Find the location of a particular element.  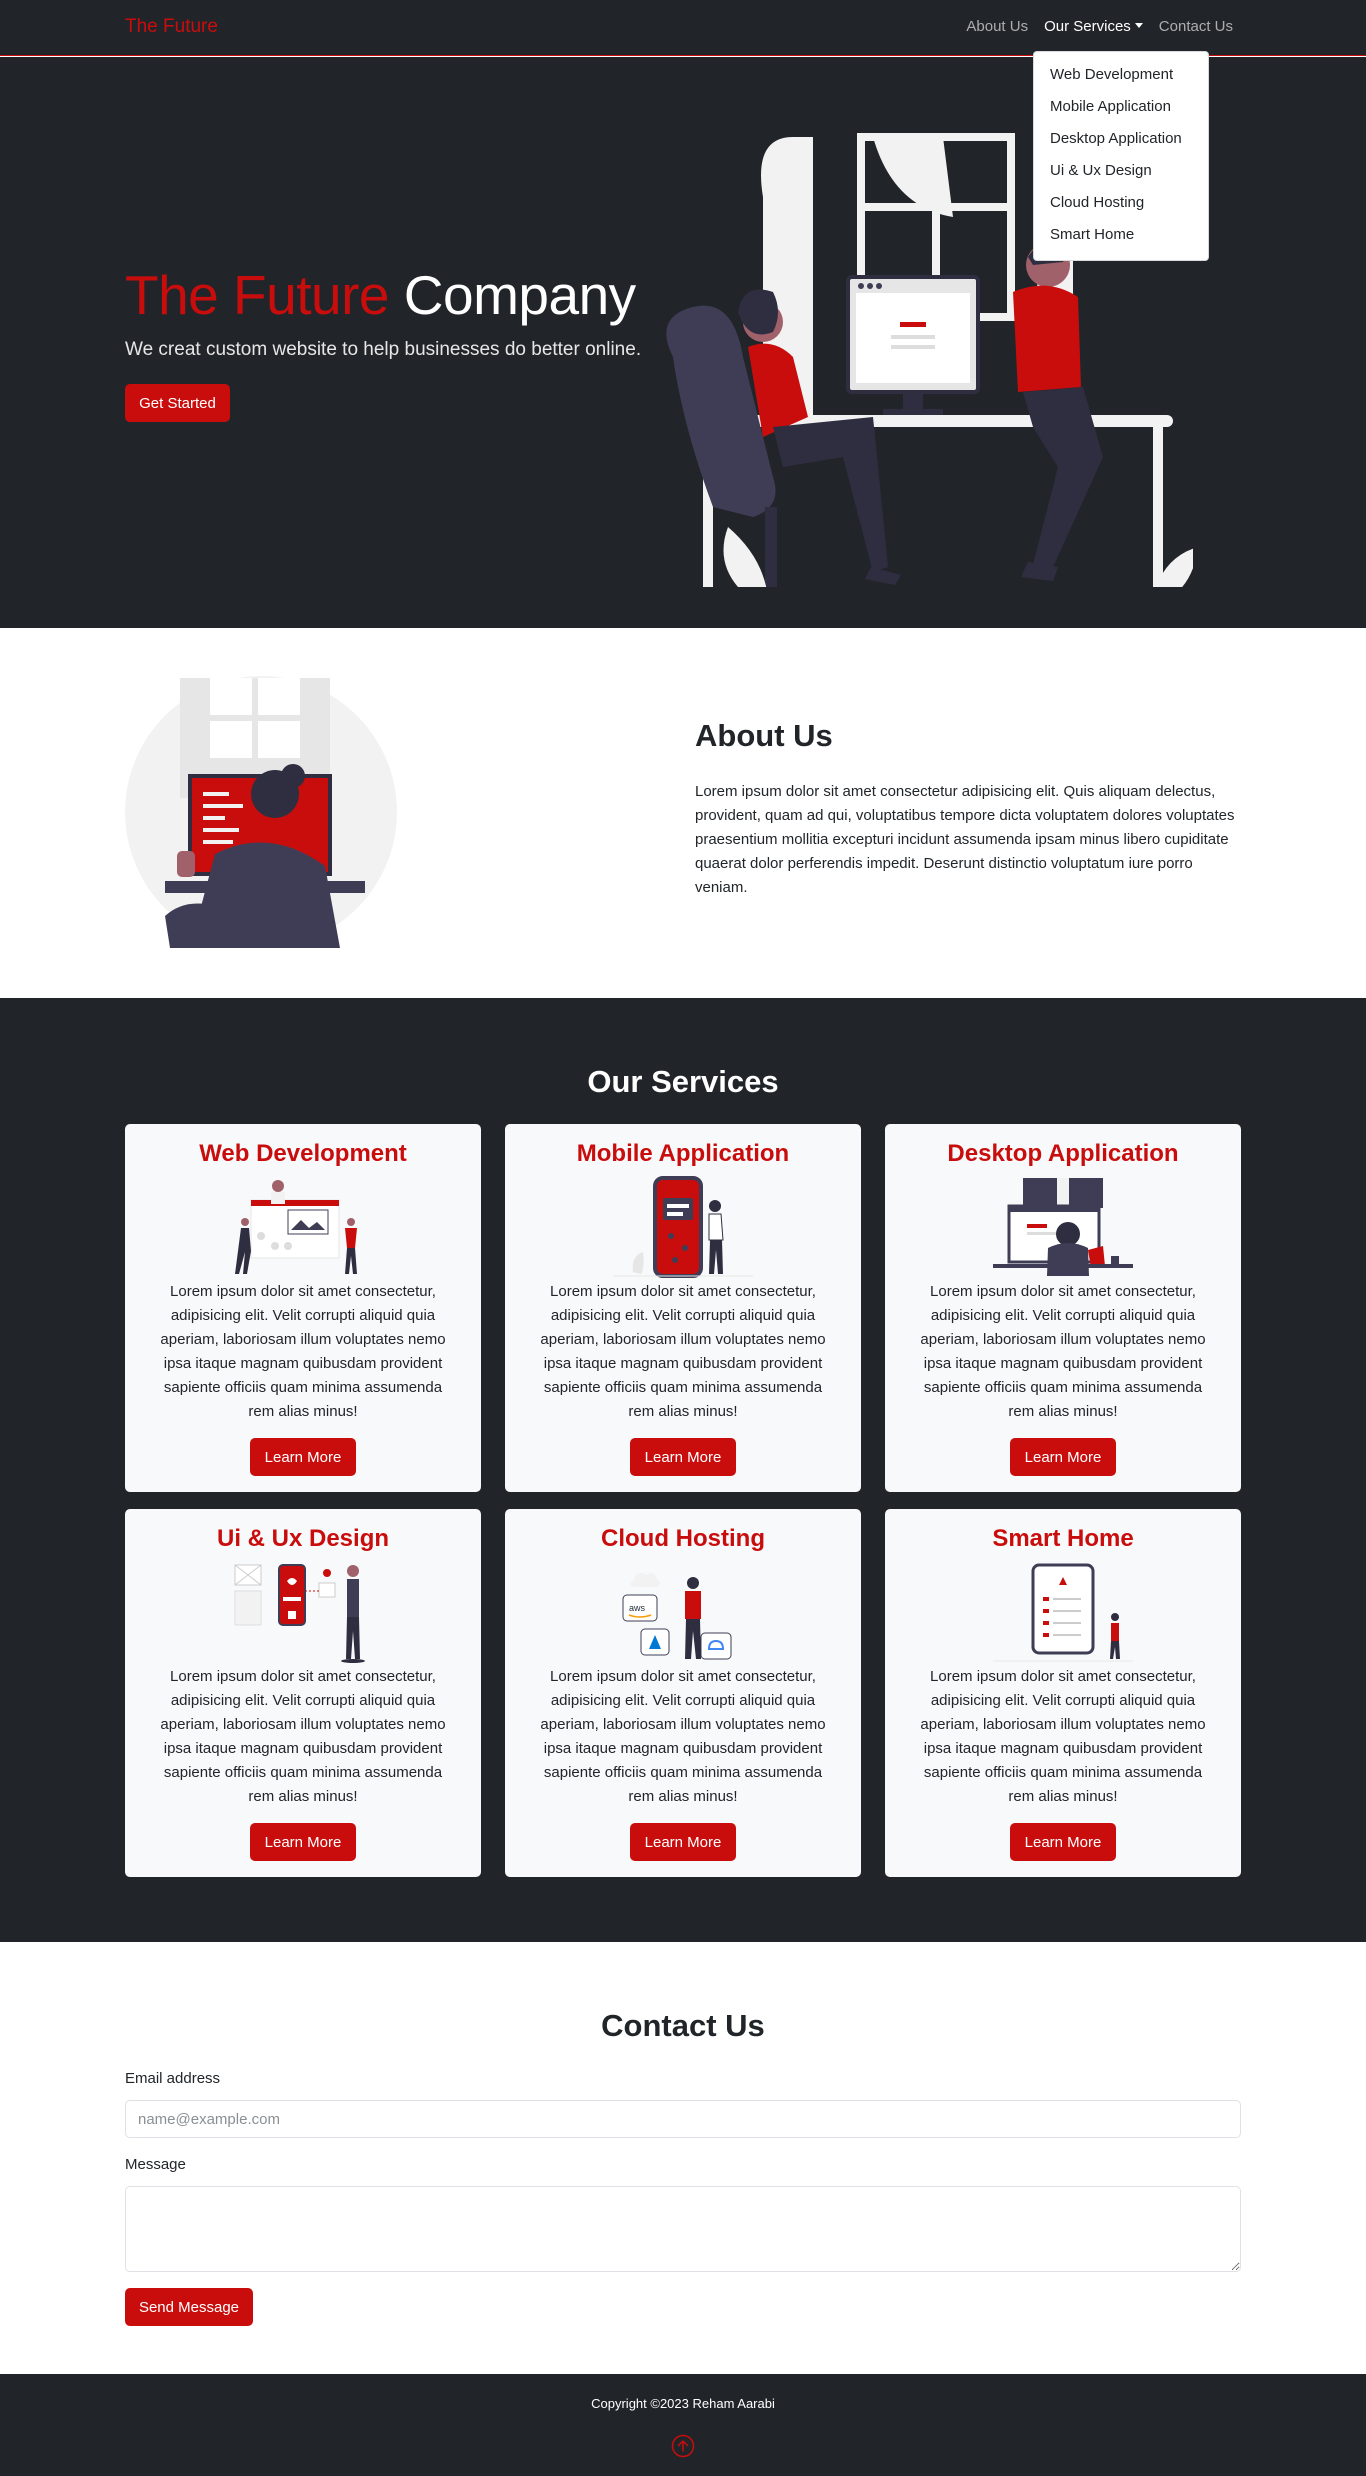

desktop-application-illustration is located at coordinates (1063, 1227).